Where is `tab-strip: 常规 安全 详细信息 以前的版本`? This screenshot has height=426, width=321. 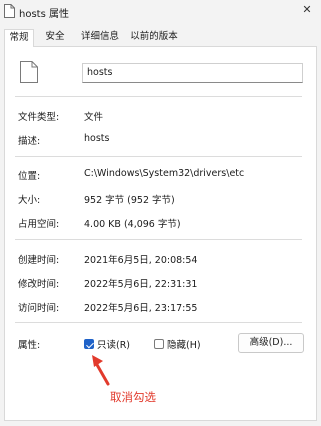
tab-strip: 常规 安全 详细信息 以前的版本 is located at coordinates (160, 38).